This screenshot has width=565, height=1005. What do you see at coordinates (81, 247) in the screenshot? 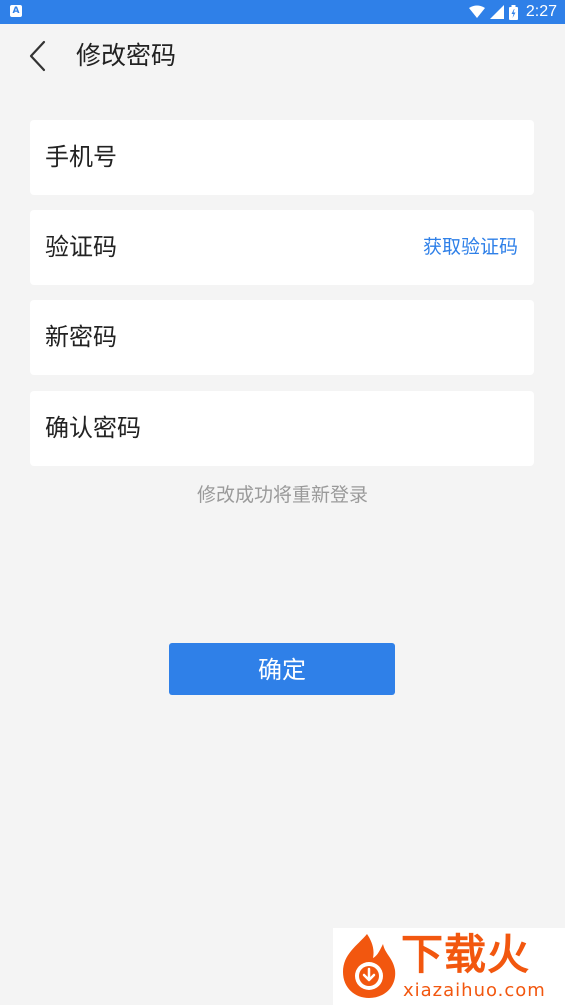
I see `verification-code-label: 验证码` at bounding box center [81, 247].